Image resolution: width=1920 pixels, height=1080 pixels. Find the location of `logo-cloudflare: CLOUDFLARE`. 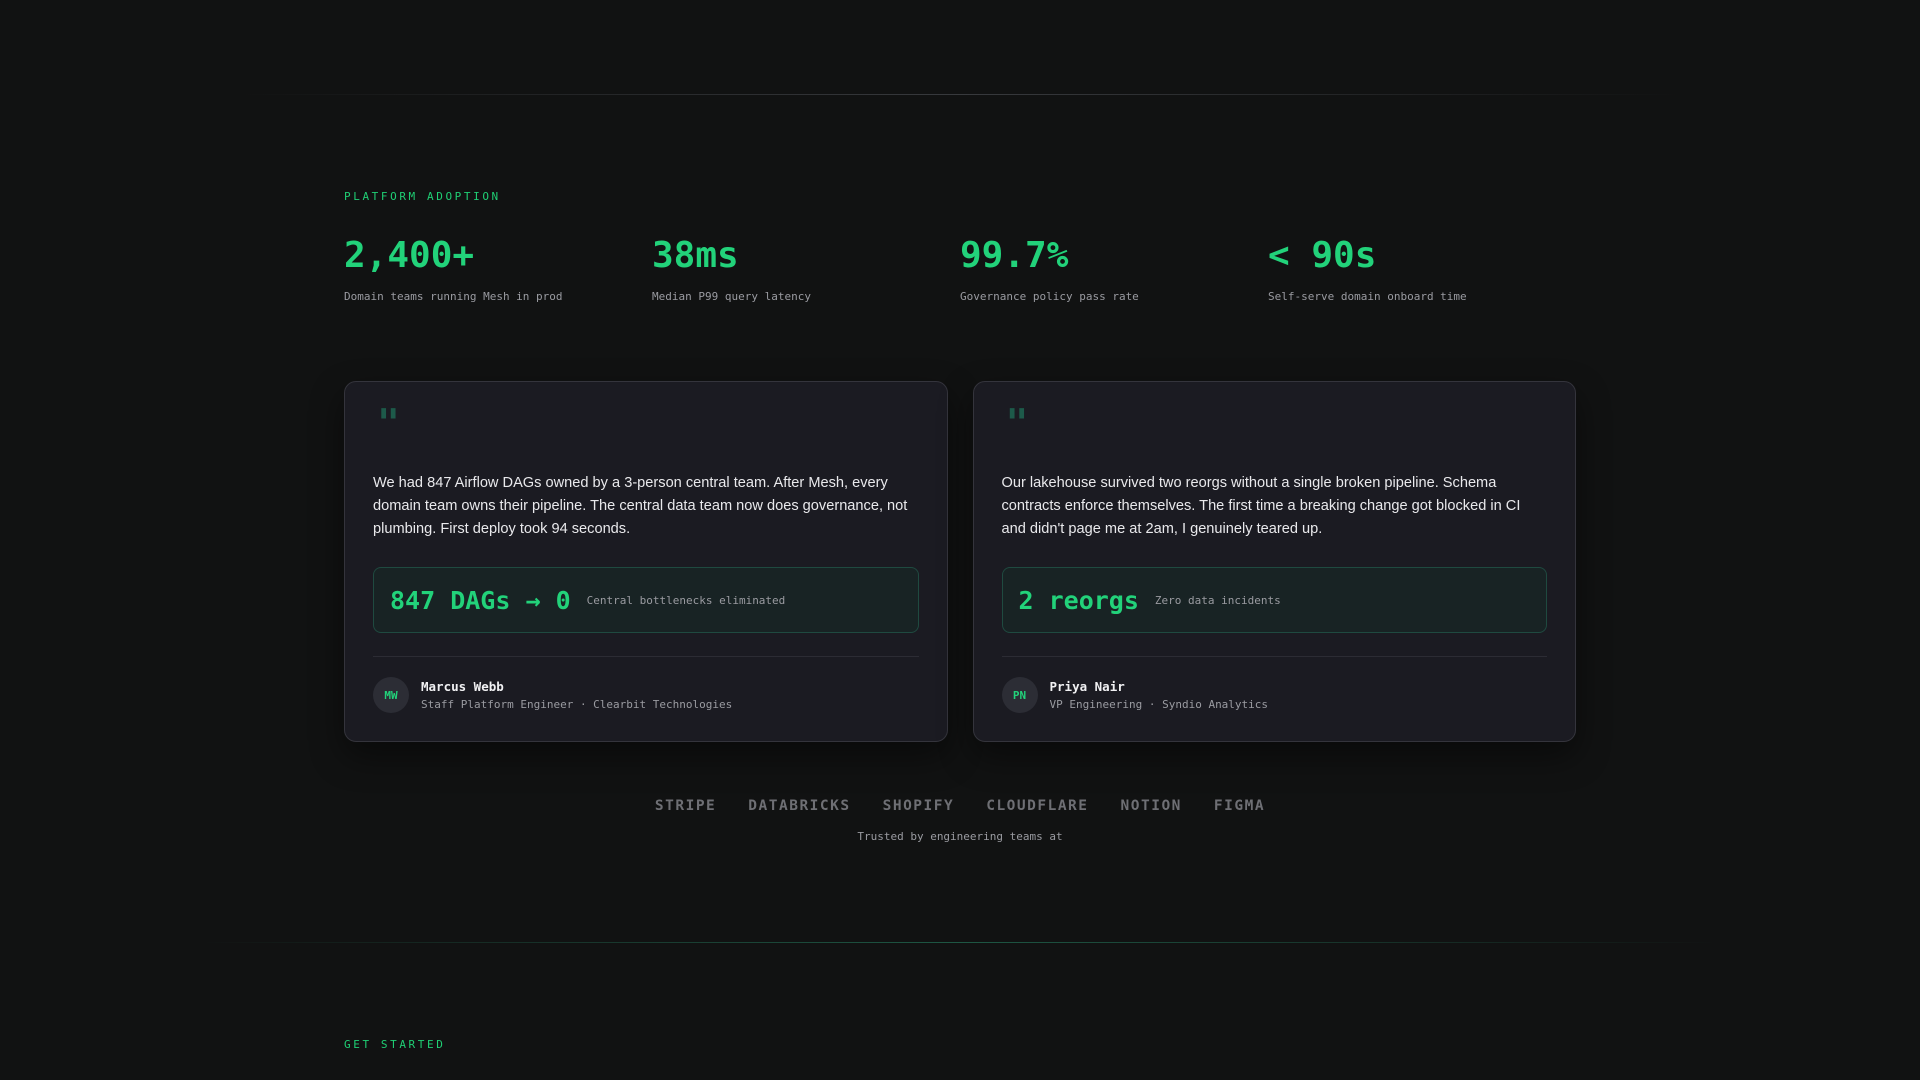

logo-cloudflare: CLOUDFLARE is located at coordinates (1037, 806).